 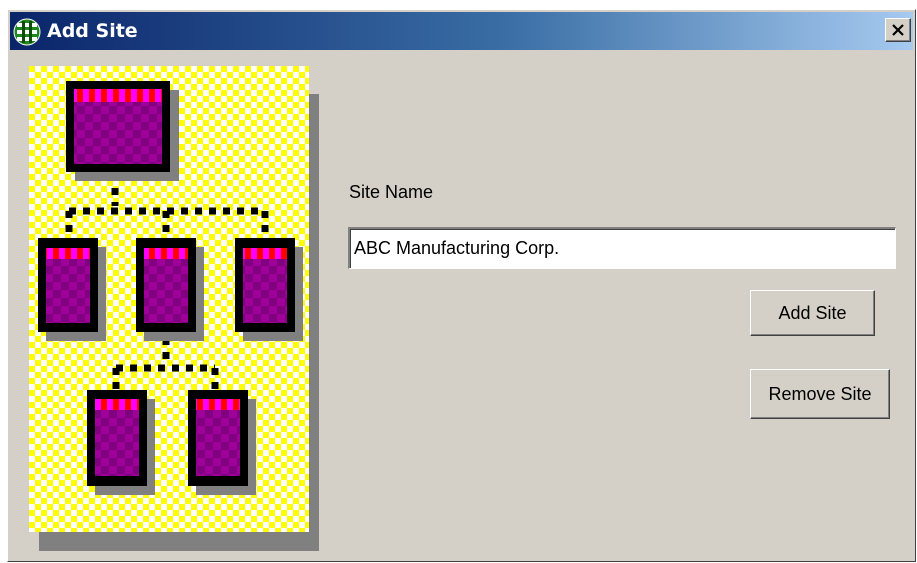 What do you see at coordinates (812, 313) in the screenshot?
I see `add-site-button: Add Site` at bounding box center [812, 313].